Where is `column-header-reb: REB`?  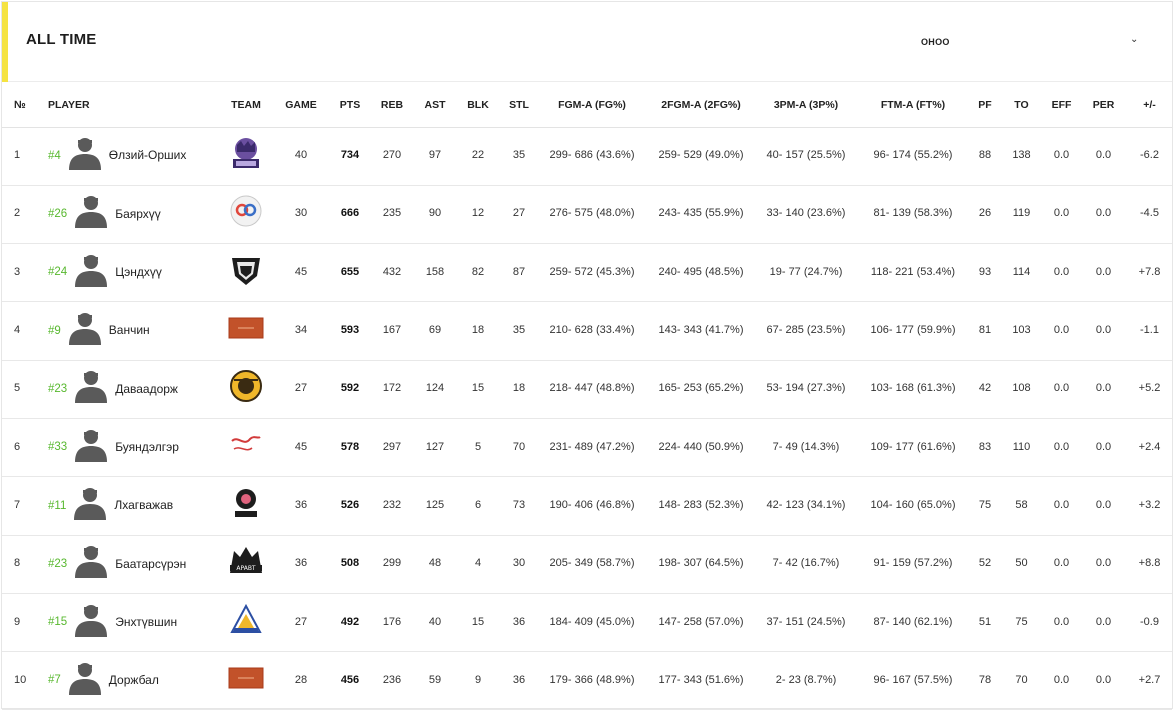
column-header-reb: REB is located at coordinates (392, 105).